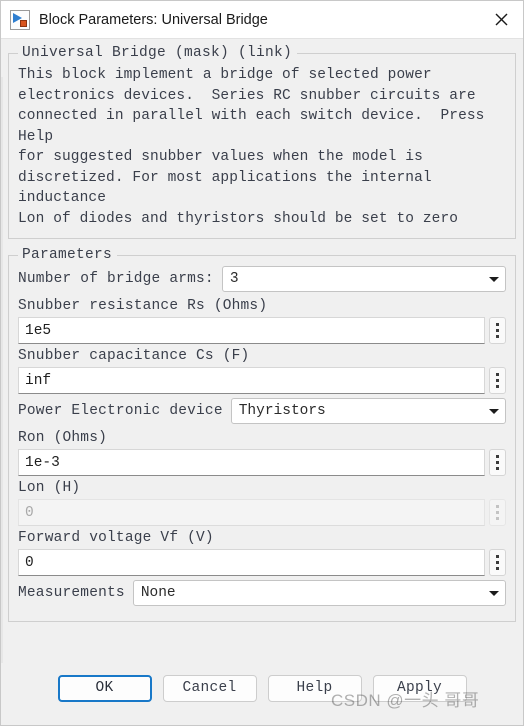 The width and height of the screenshot is (524, 726). I want to click on description-group-legend: Universal Bridge (mask) (link), so click(157, 53).